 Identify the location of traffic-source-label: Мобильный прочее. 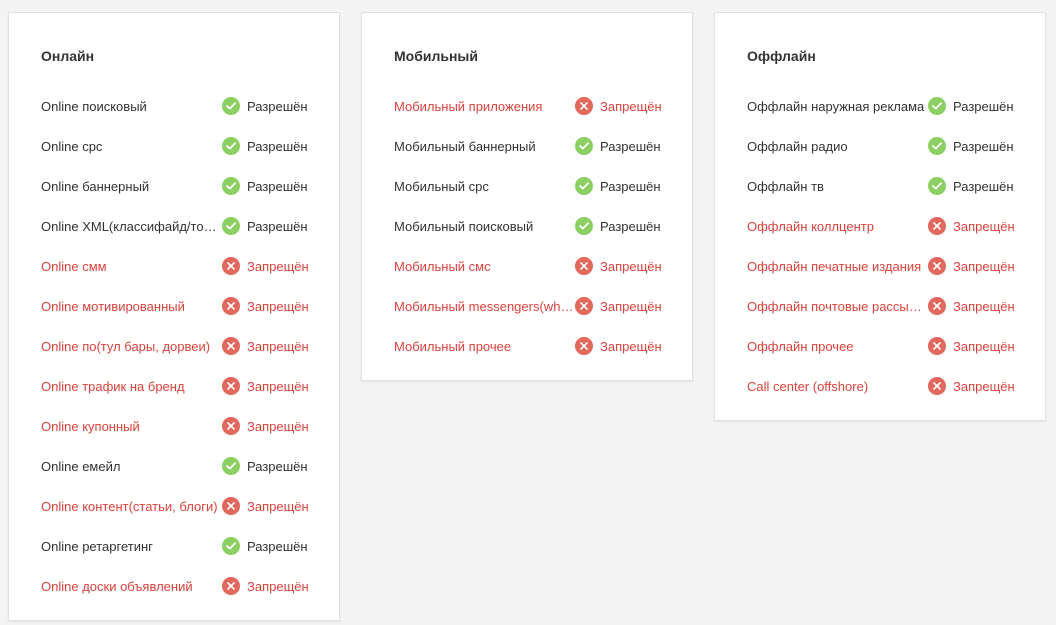
(453, 346).